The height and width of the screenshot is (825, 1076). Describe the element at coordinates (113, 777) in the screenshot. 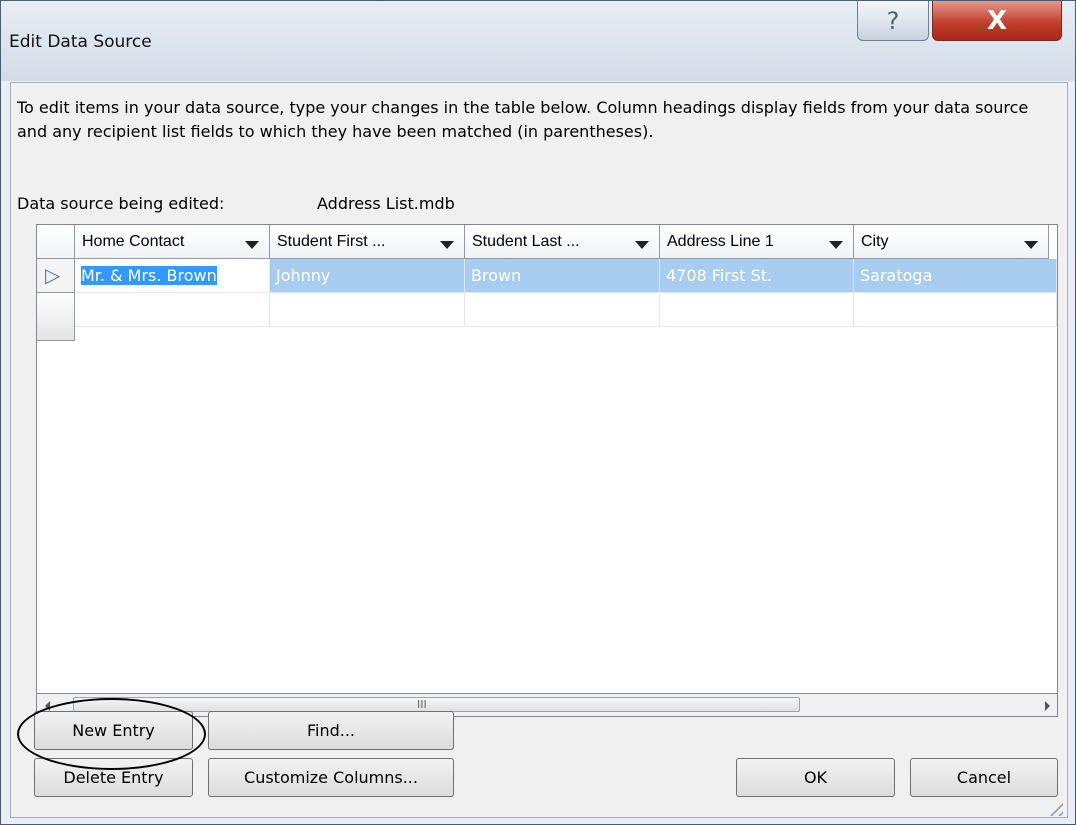

I see `delete-entry-button: Delete Entry` at that location.